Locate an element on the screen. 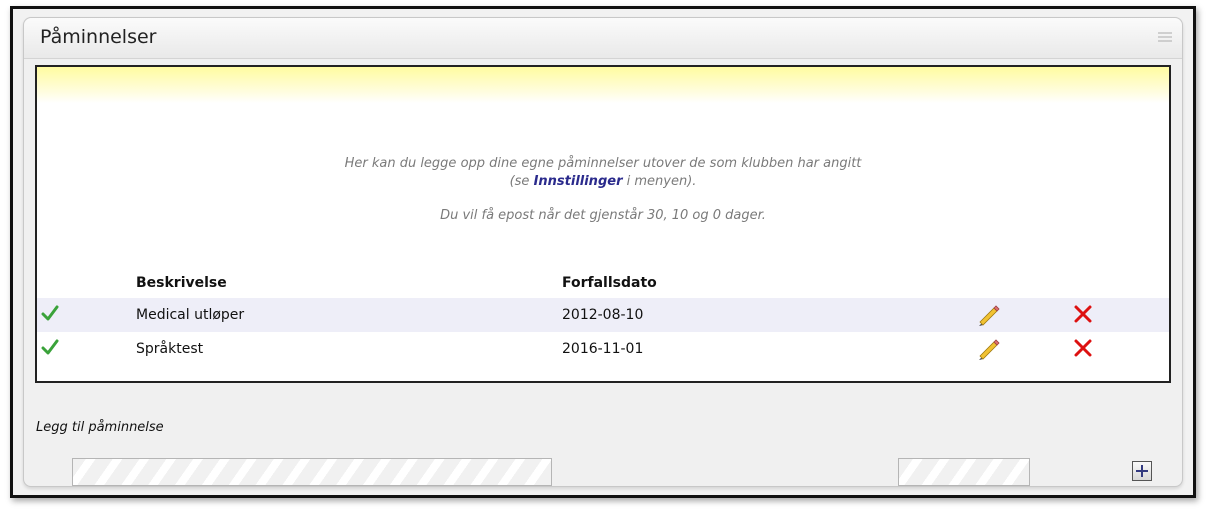  add-reminder-label: Legg til påminnelse is located at coordinates (100, 427).